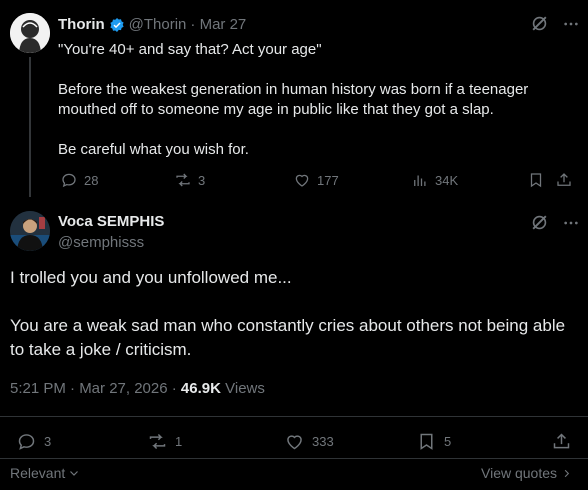  What do you see at coordinates (91, 180) in the screenshot?
I see `reply-count: 28` at bounding box center [91, 180].